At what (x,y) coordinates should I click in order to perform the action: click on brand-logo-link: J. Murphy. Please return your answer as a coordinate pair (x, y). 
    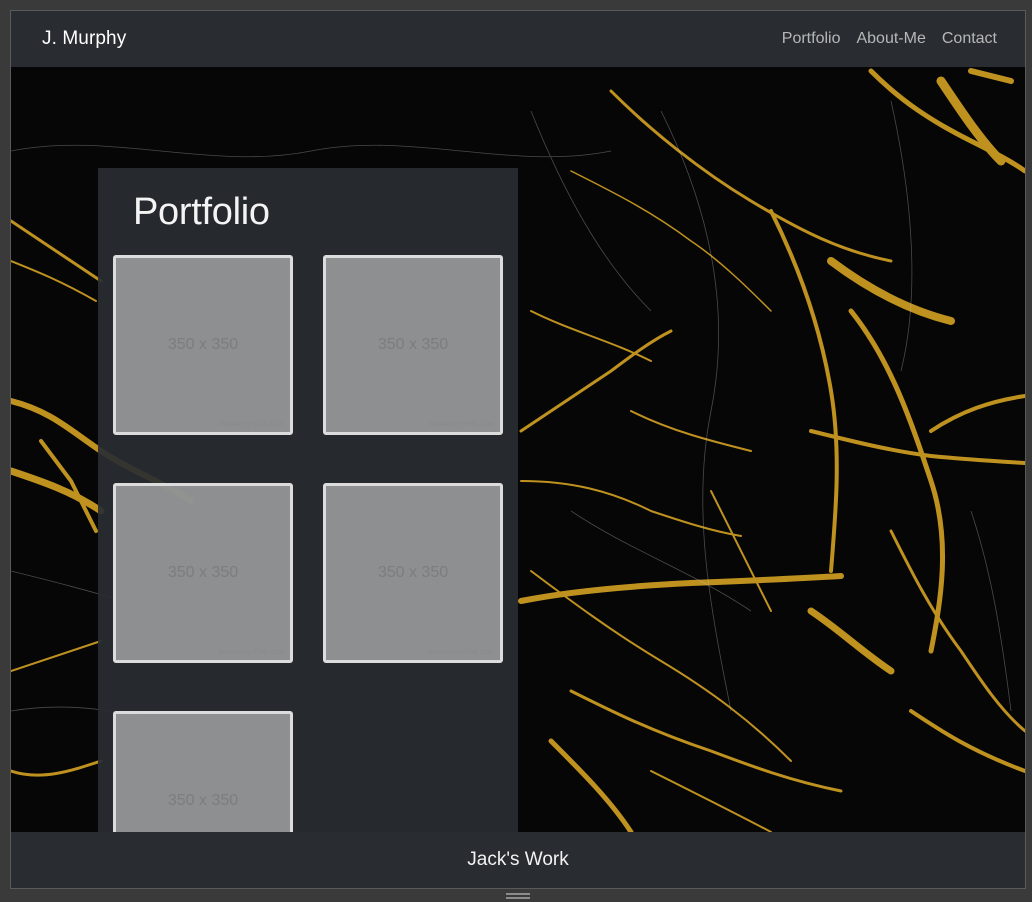
    Looking at the image, I should click on (84, 39).